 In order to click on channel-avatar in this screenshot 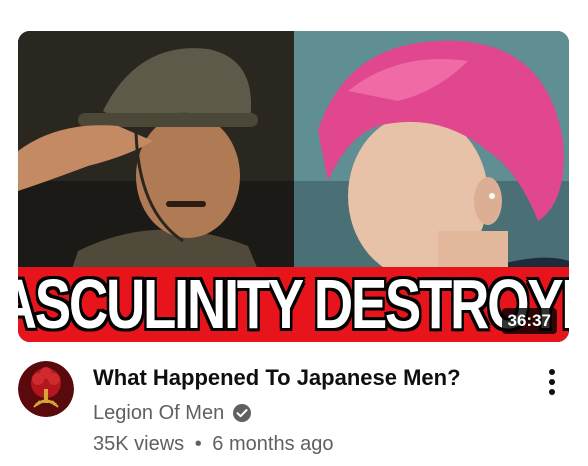, I will do `click(46, 389)`.